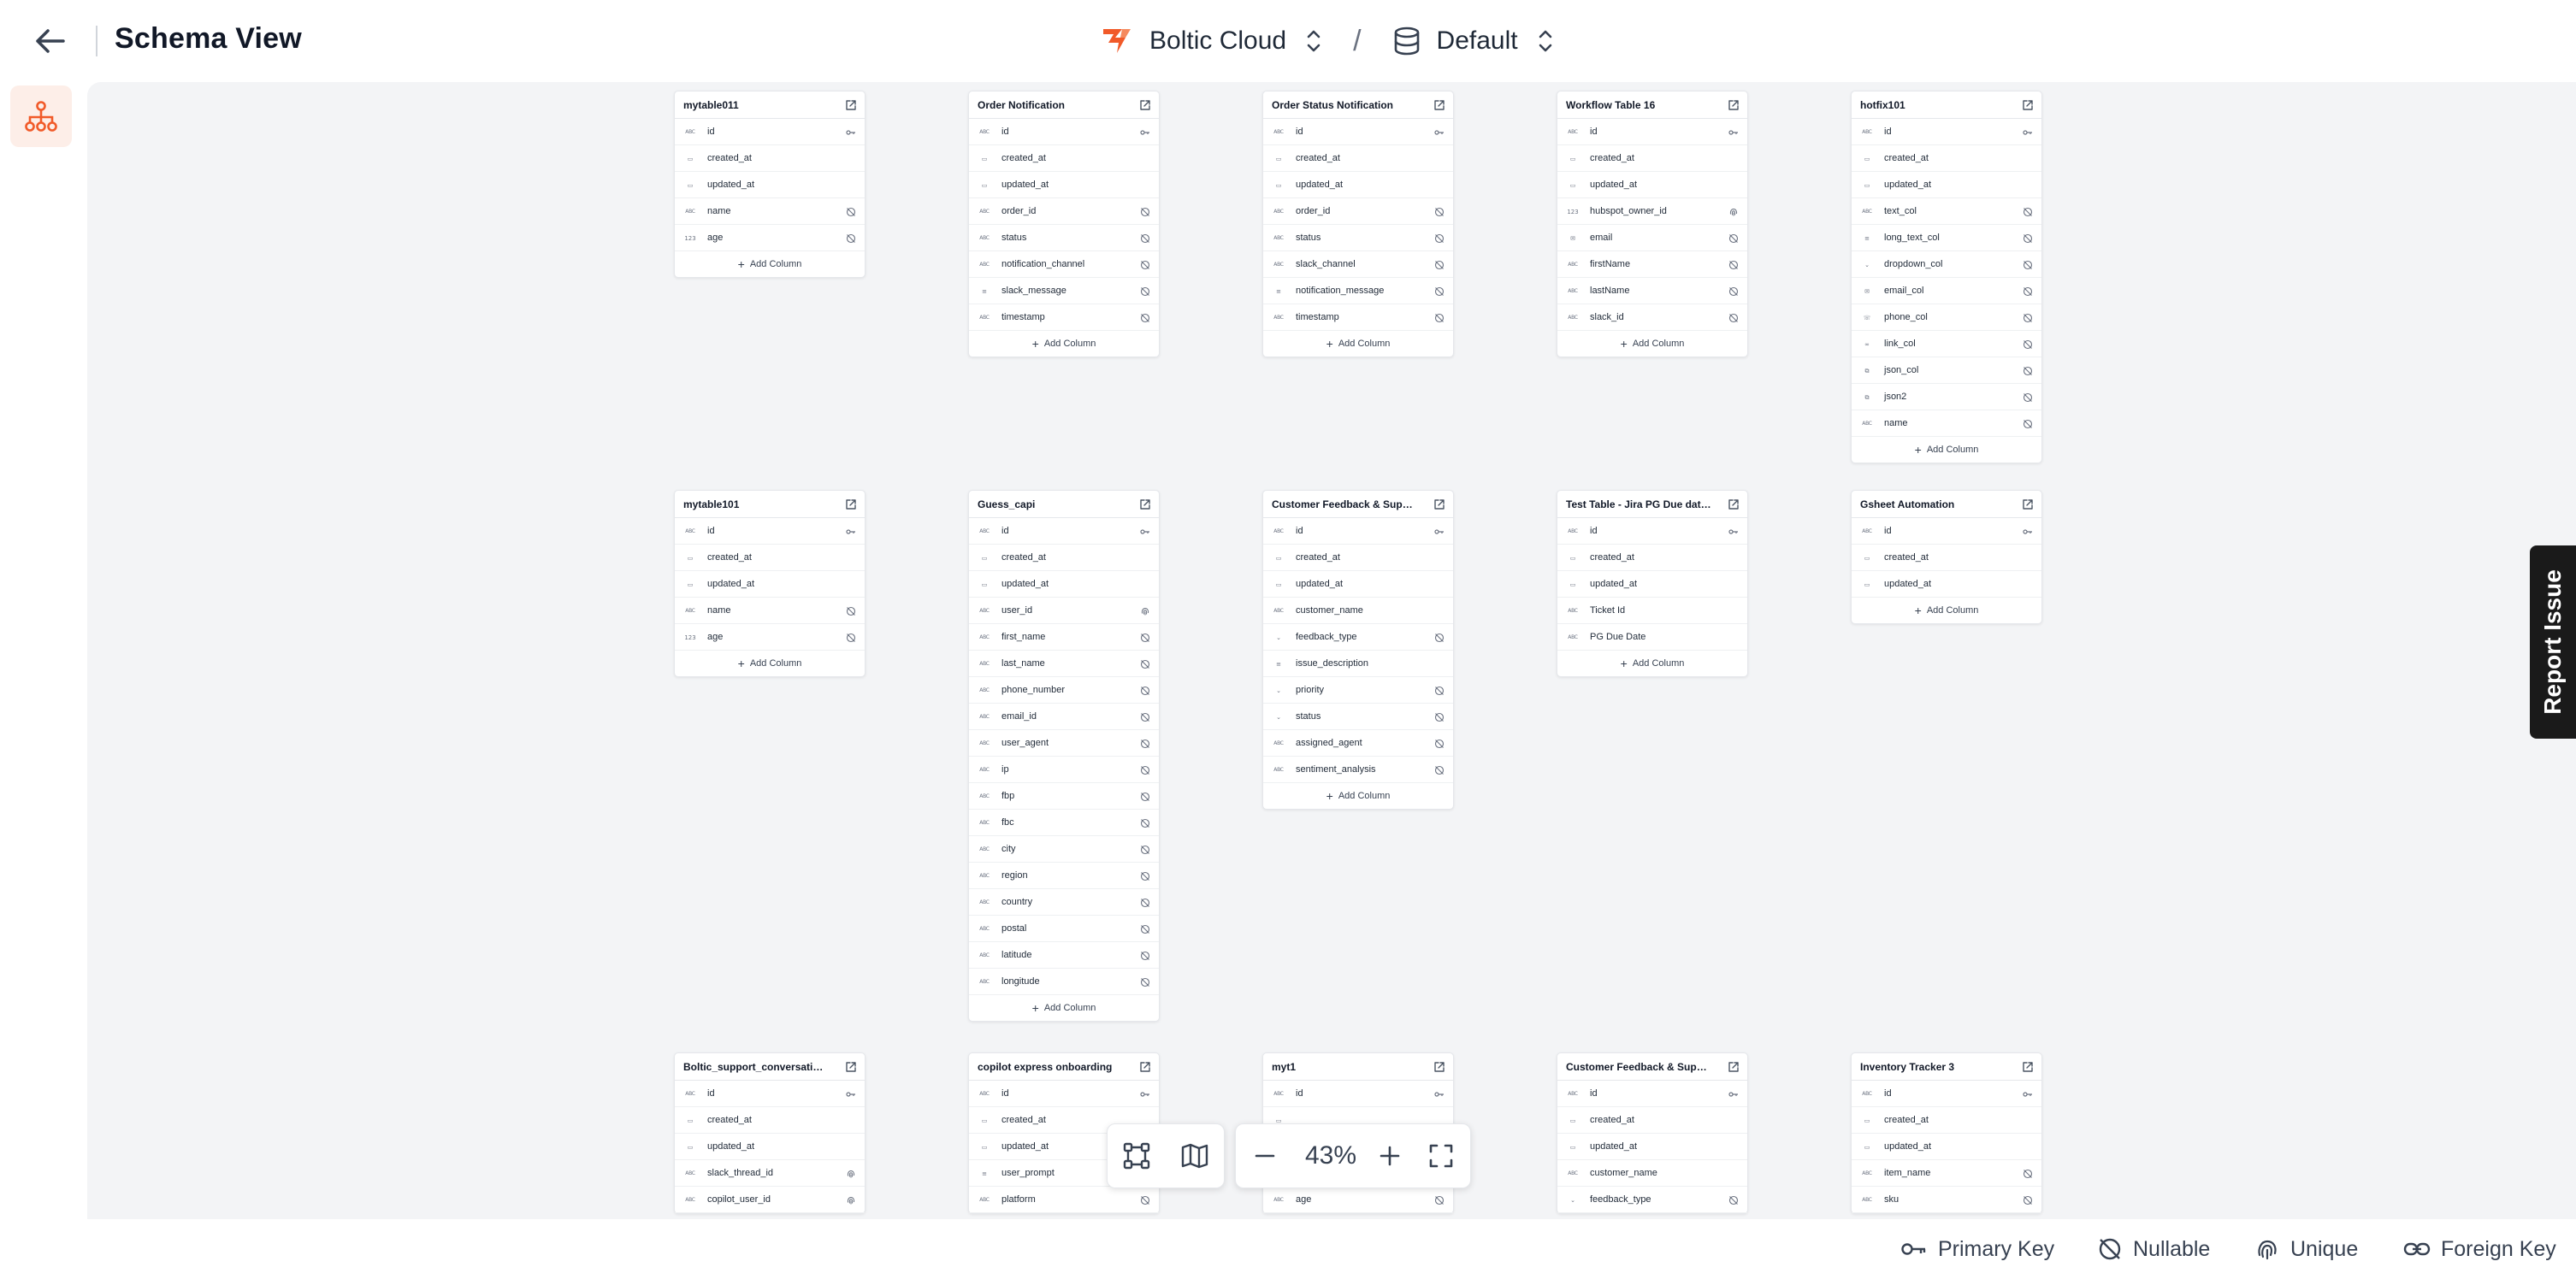 This screenshot has height=1279, width=2576. I want to click on column-row: ≡ notification_message, so click(1358, 291).